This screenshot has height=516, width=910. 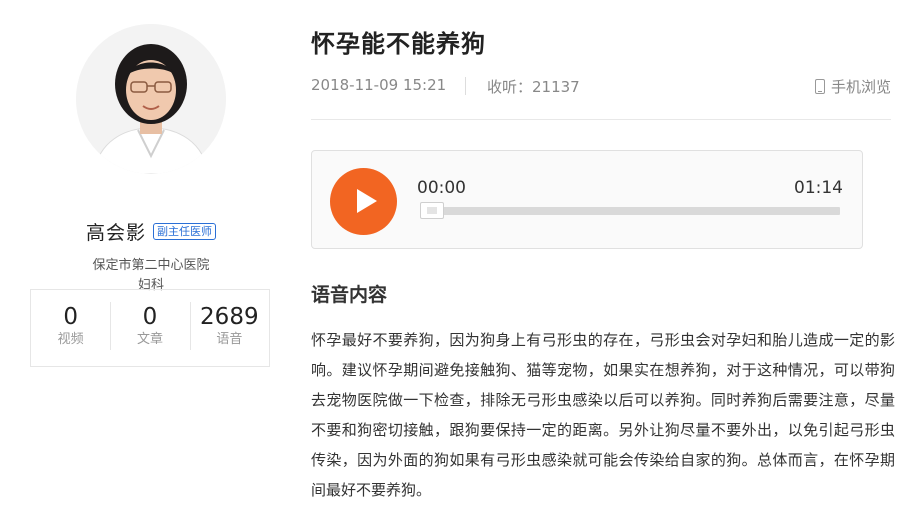 What do you see at coordinates (363, 201) in the screenshot?
I see `play-button` at bounding box center [363, 201].